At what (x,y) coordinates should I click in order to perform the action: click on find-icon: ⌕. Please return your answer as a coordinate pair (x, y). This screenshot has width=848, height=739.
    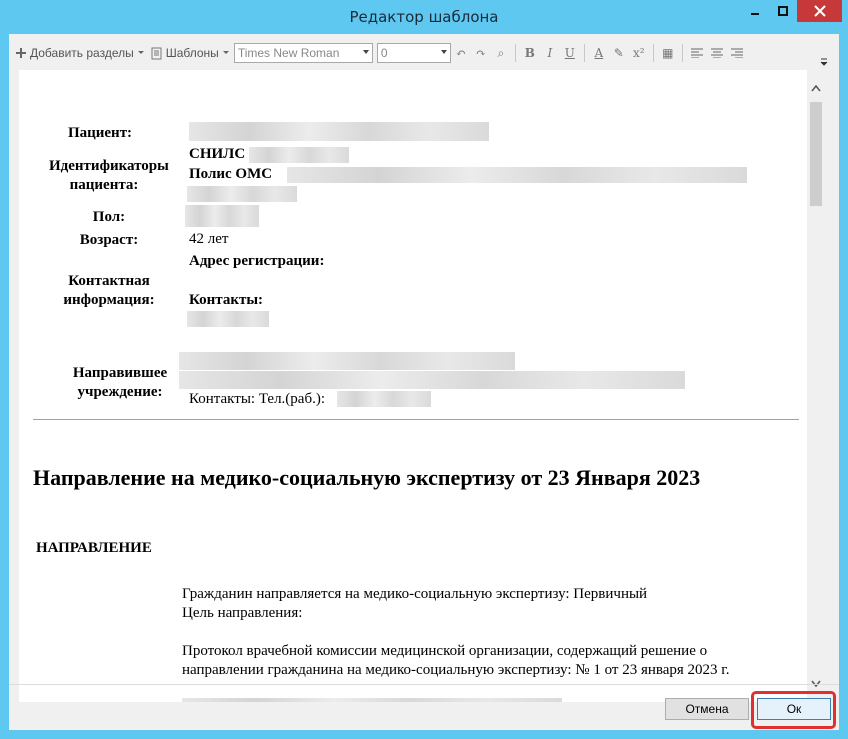
    Looking at the image, I should click on (501, 53).